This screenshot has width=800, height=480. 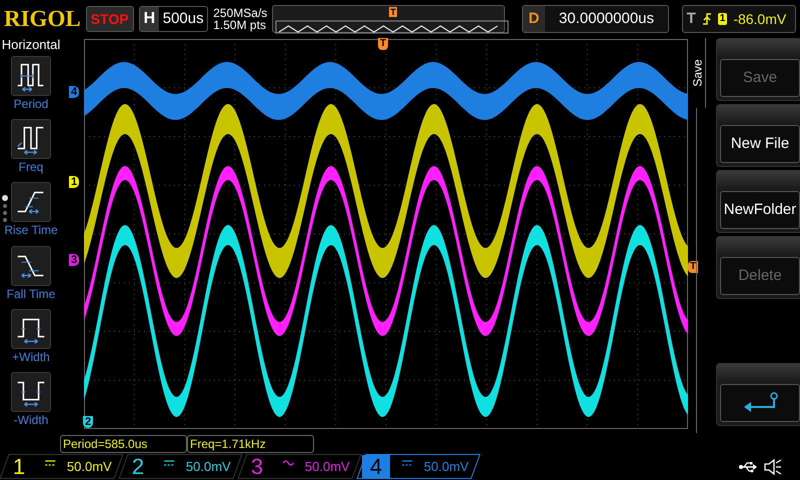 What do you see at coordinates (31, 212) in the screenshot?
I see `menu-button: Rise Time` at bounding box center [31, 212].